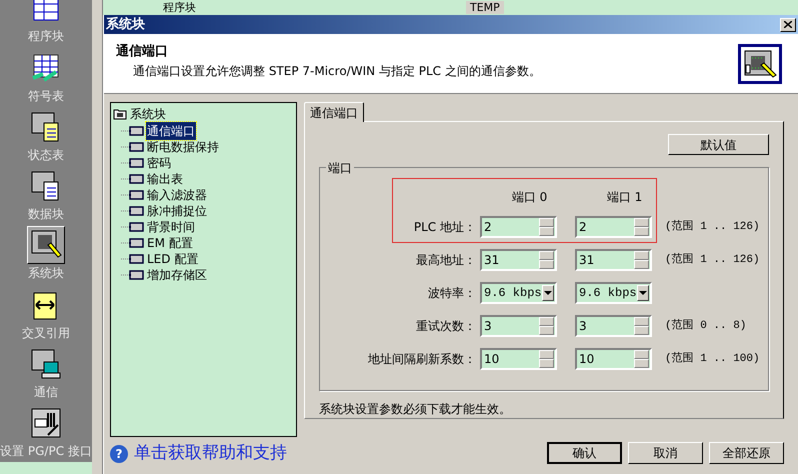 The image size is (798, 474). I want to click on dialog-button: 全部还原, so click(746, 453).